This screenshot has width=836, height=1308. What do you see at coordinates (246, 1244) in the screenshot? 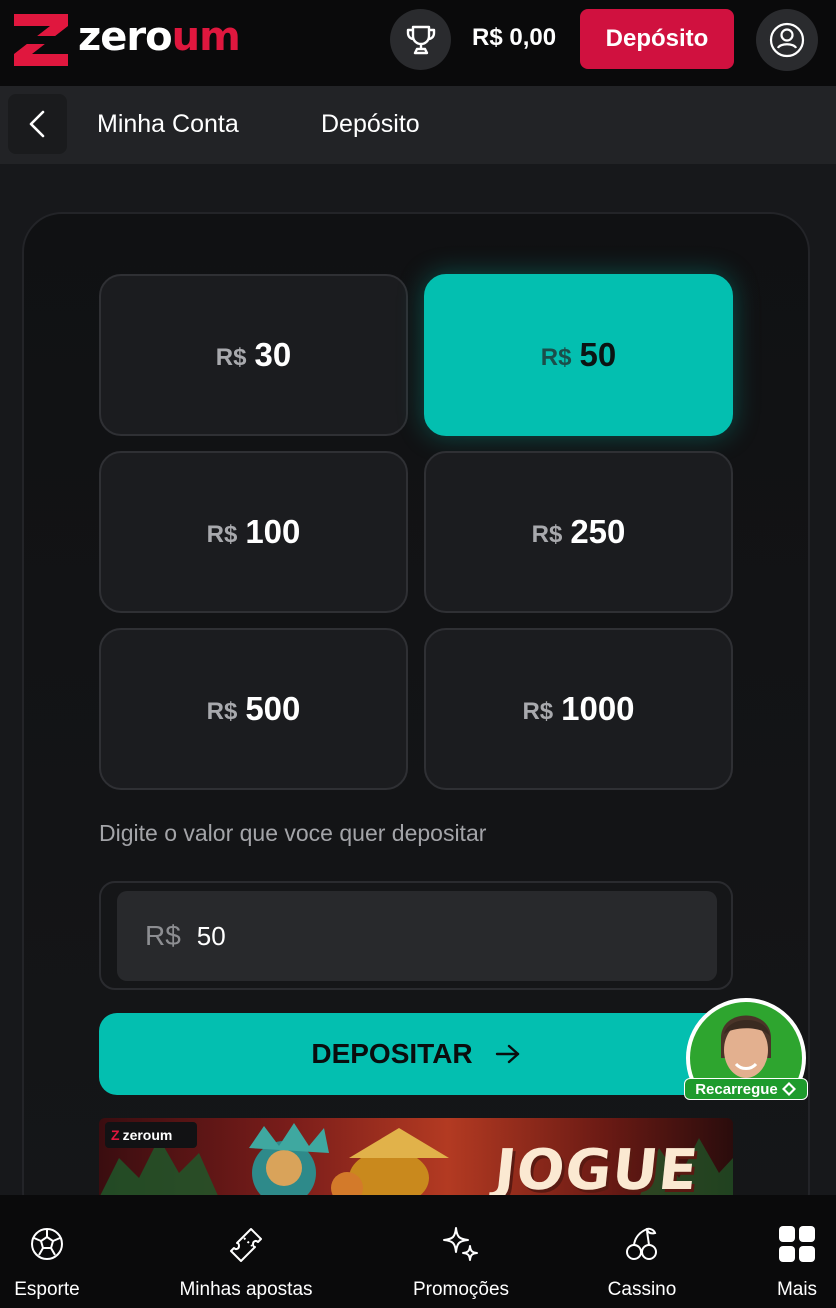
I see `ticket-icon` at bounding box center [246, 1244].